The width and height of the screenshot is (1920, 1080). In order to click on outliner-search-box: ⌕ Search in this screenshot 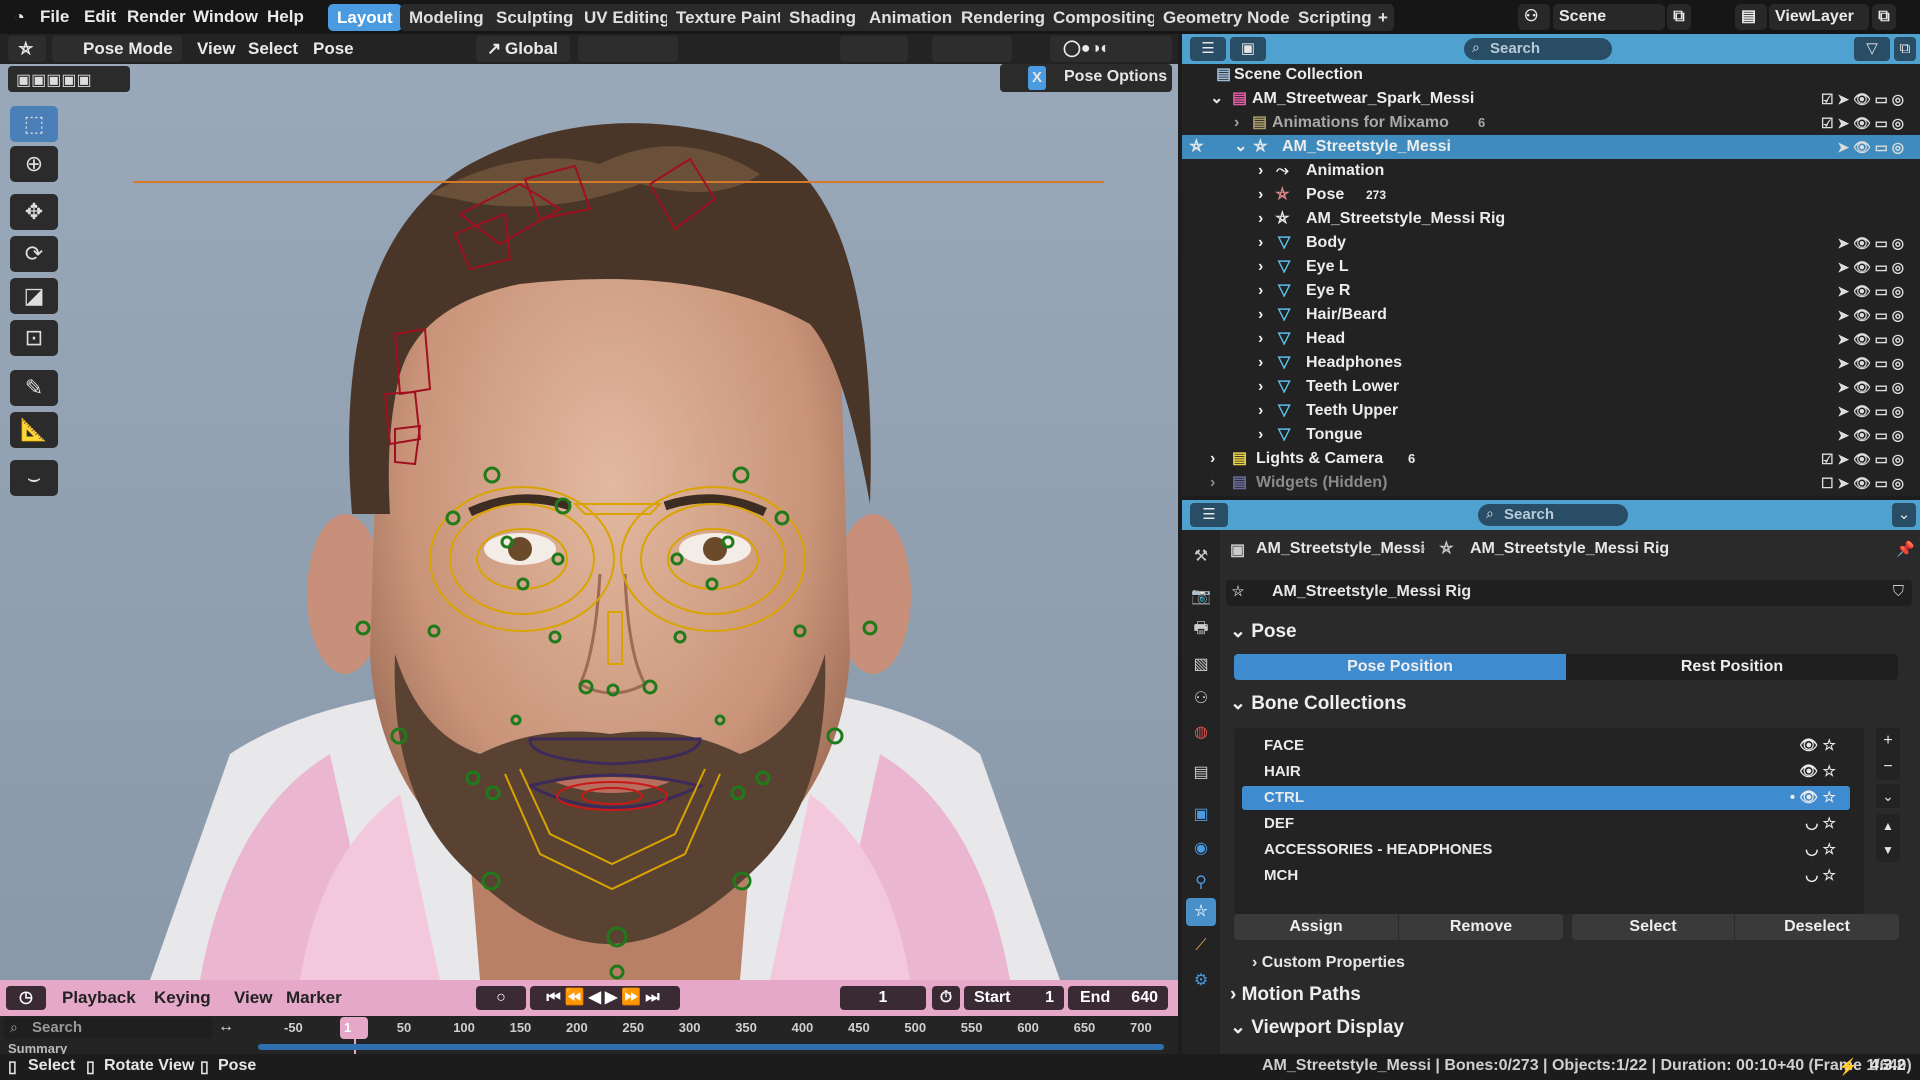, I will do `click(1538, 49)`.